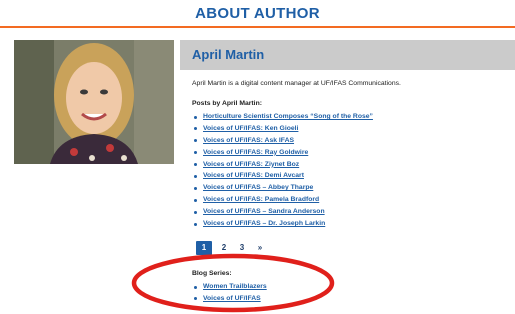 Image resolution: width=515 pixels, height=314 pixels. Describe the element at coordinates (261, 199) in the screenshot. I see `post-link: Voices of UF/IFAS: Pamela Bradford` at that location.